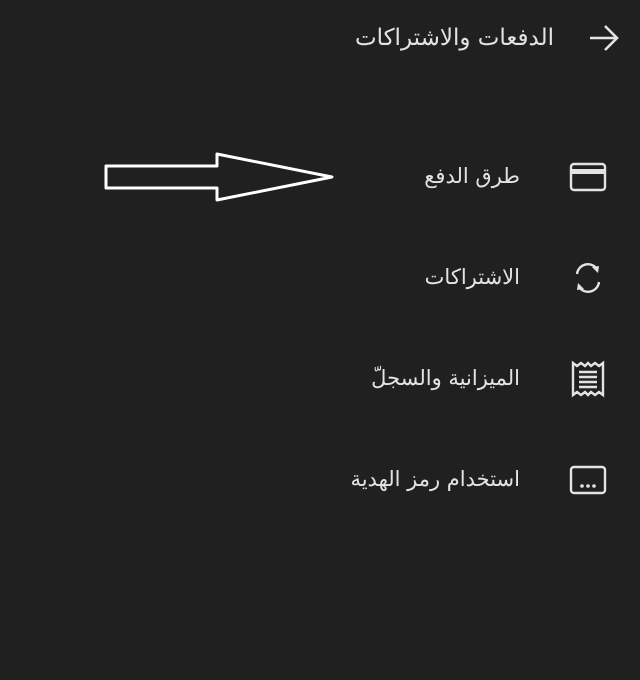  I want to click on menu-item: الاشتراكات, so click(320, 277).